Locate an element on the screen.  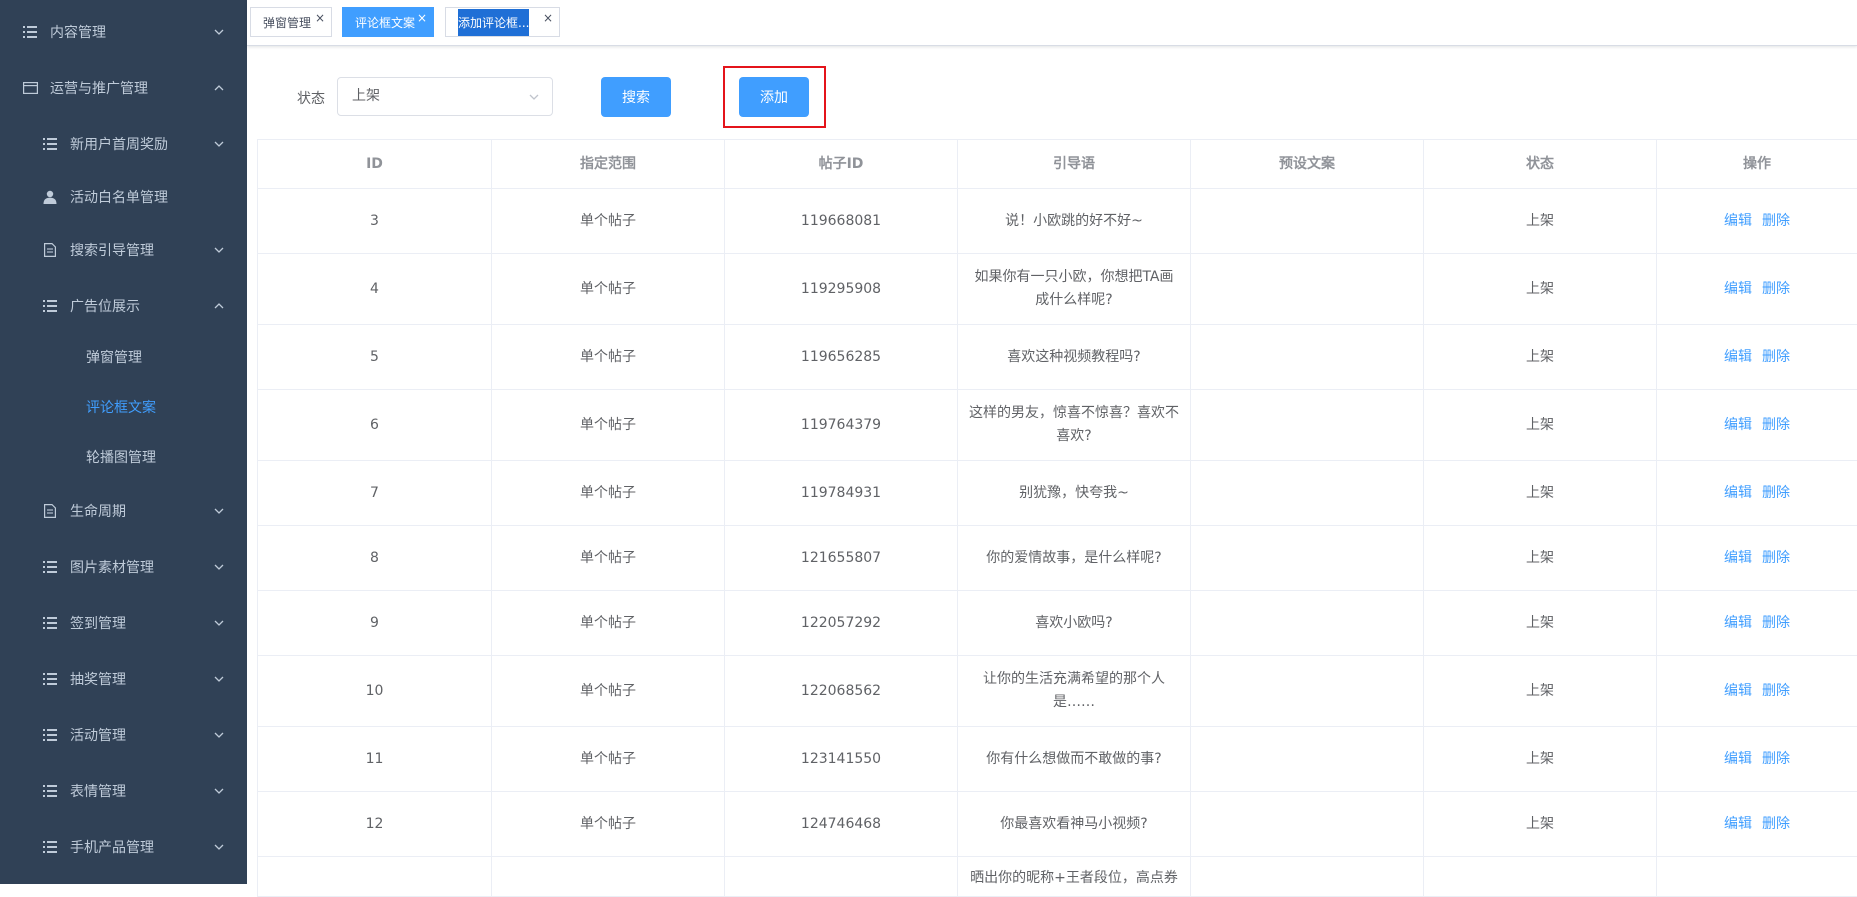
sidebar-item-search-guide: 搜索引导管理 is located at coordinates (123, 250).